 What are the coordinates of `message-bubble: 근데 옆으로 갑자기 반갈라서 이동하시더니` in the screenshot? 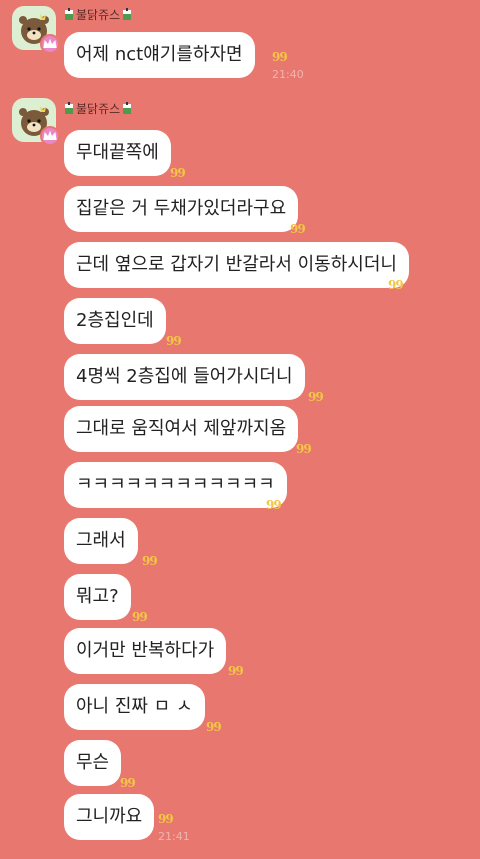 It's located at (236, 265).